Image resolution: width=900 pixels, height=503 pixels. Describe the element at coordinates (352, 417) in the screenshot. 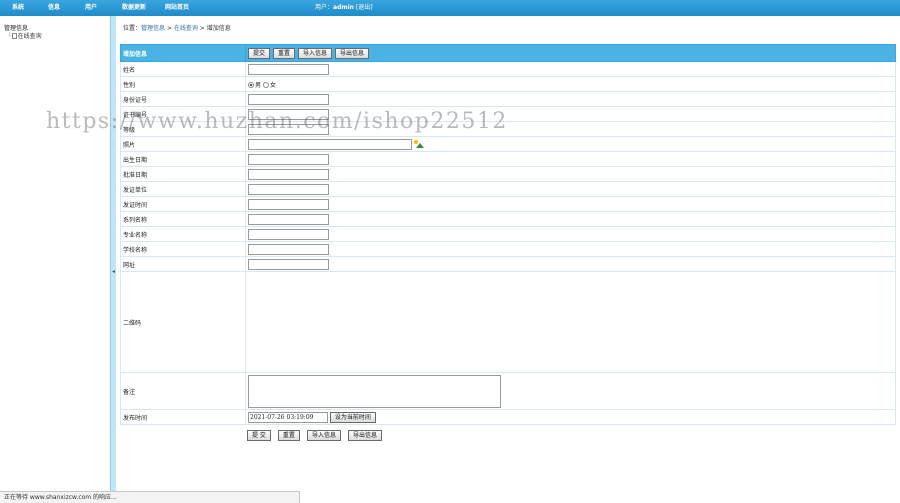

I see `set-current-time-button: 设为当前时间` at that location.